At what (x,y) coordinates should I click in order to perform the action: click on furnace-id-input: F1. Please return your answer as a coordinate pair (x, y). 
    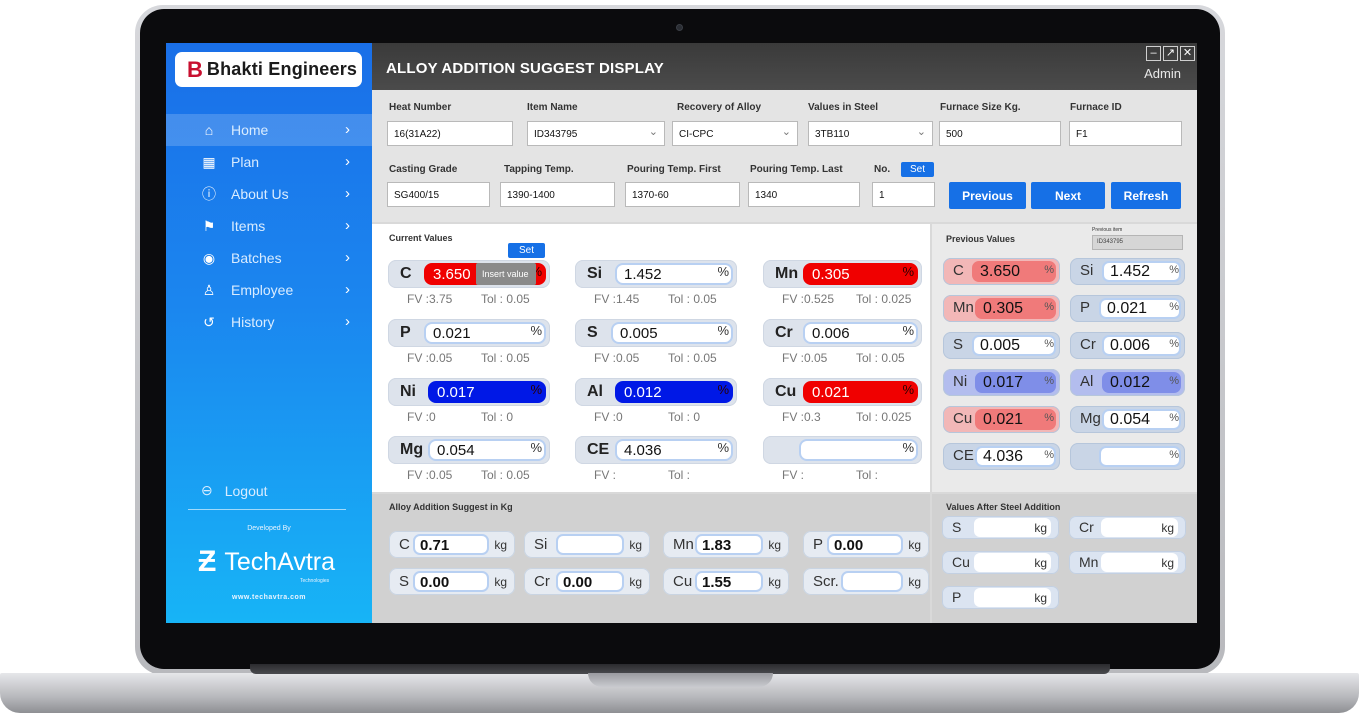
    Looking at the image, I should click on (1125, 133).